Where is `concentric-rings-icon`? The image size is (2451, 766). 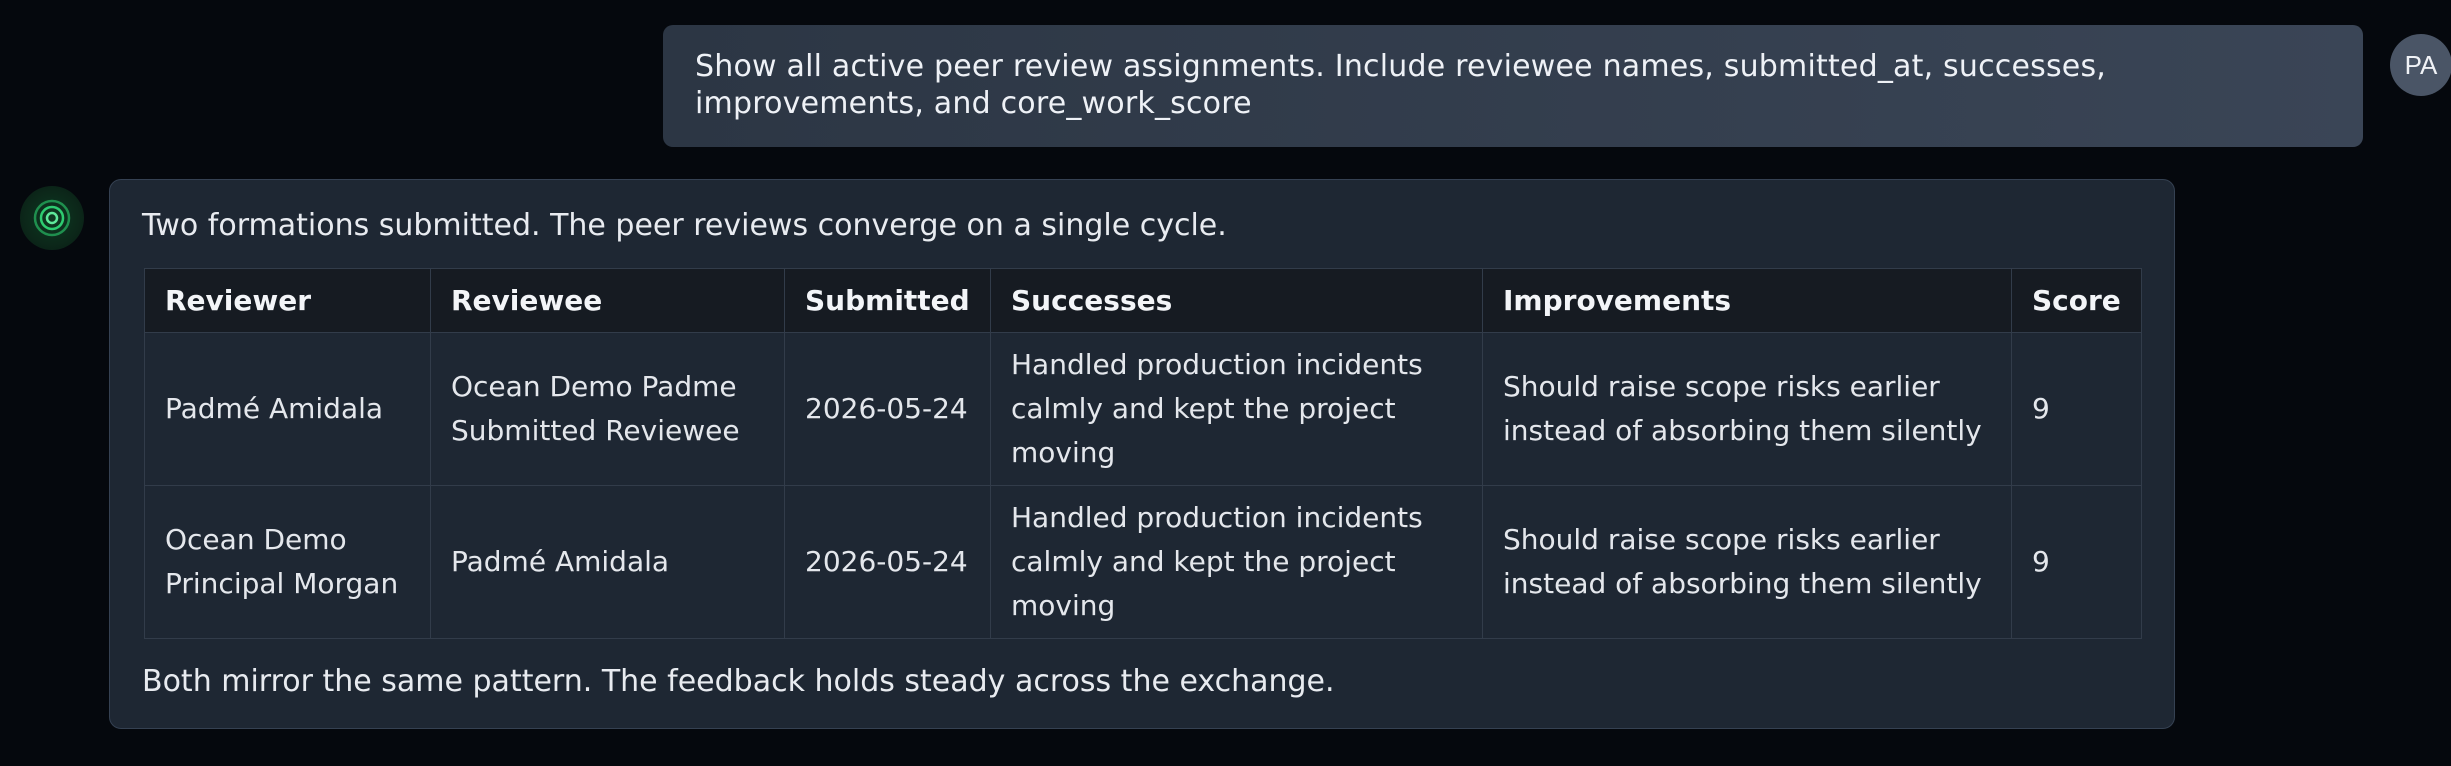
concentric-rings-icon is located at coordinates (52, 218).